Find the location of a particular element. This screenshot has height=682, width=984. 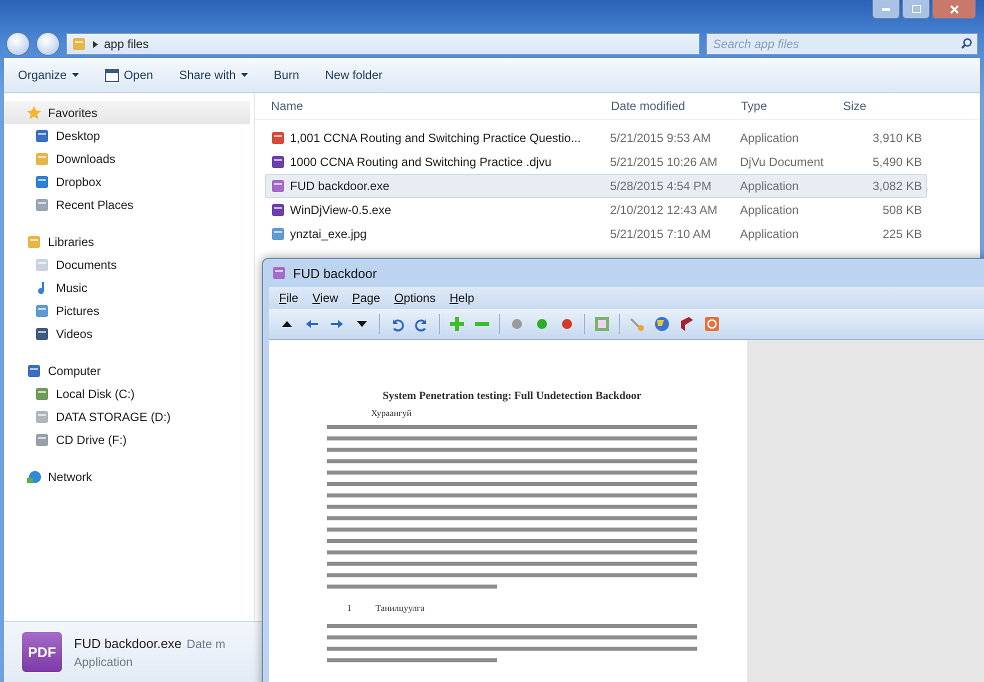

command-button: New folder is located at coordinates (353, 75).